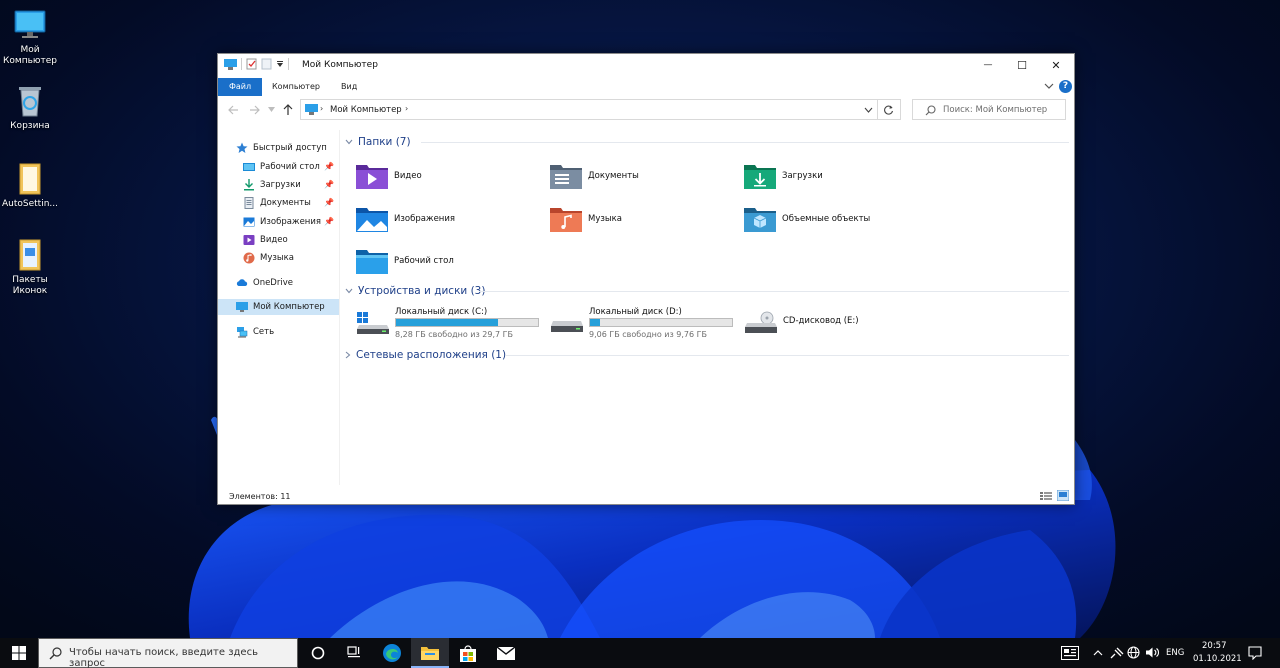 The height and width of the screenshot is (668, 1280). Describe the element at coordinates (242, 332) in the screenshot. I see `network-icon` at that location.